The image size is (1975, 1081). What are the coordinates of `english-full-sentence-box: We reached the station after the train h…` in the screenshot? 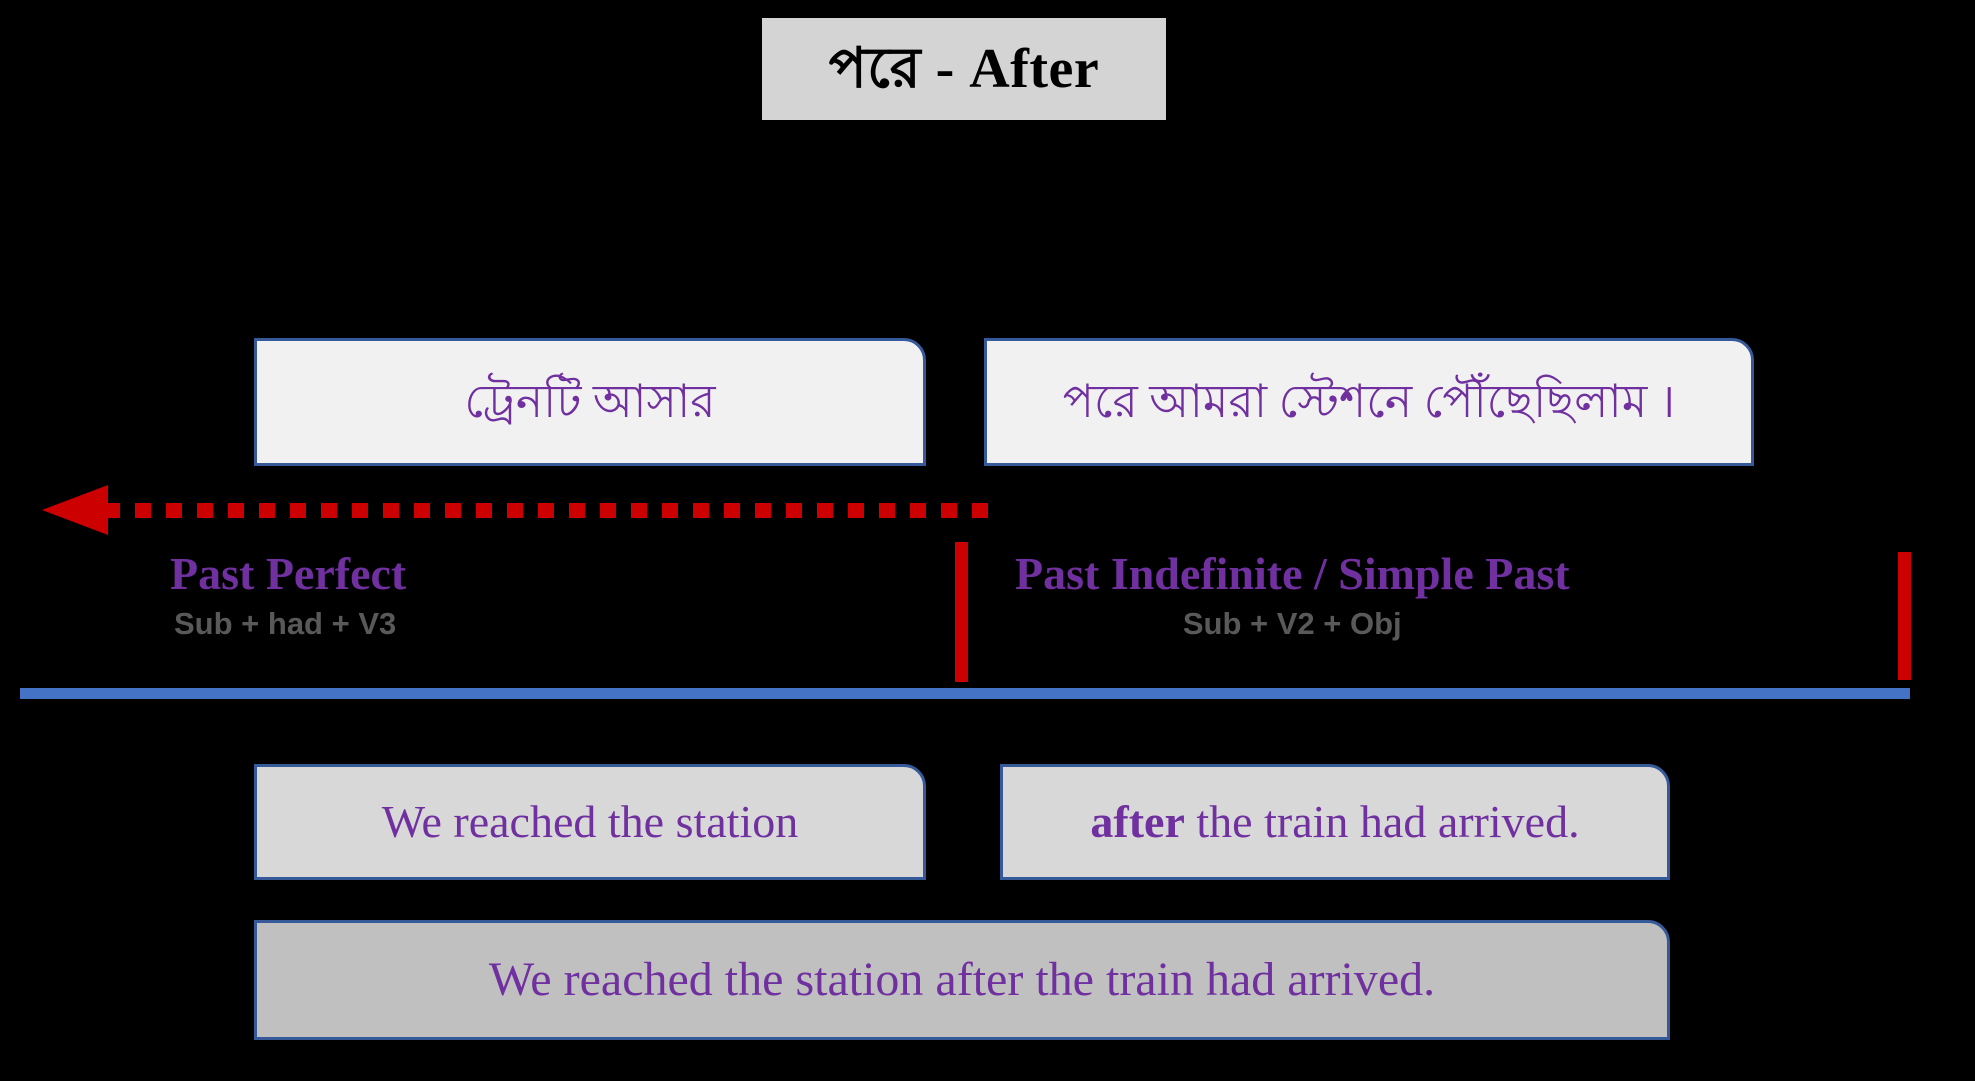 It's located at (962, 980).